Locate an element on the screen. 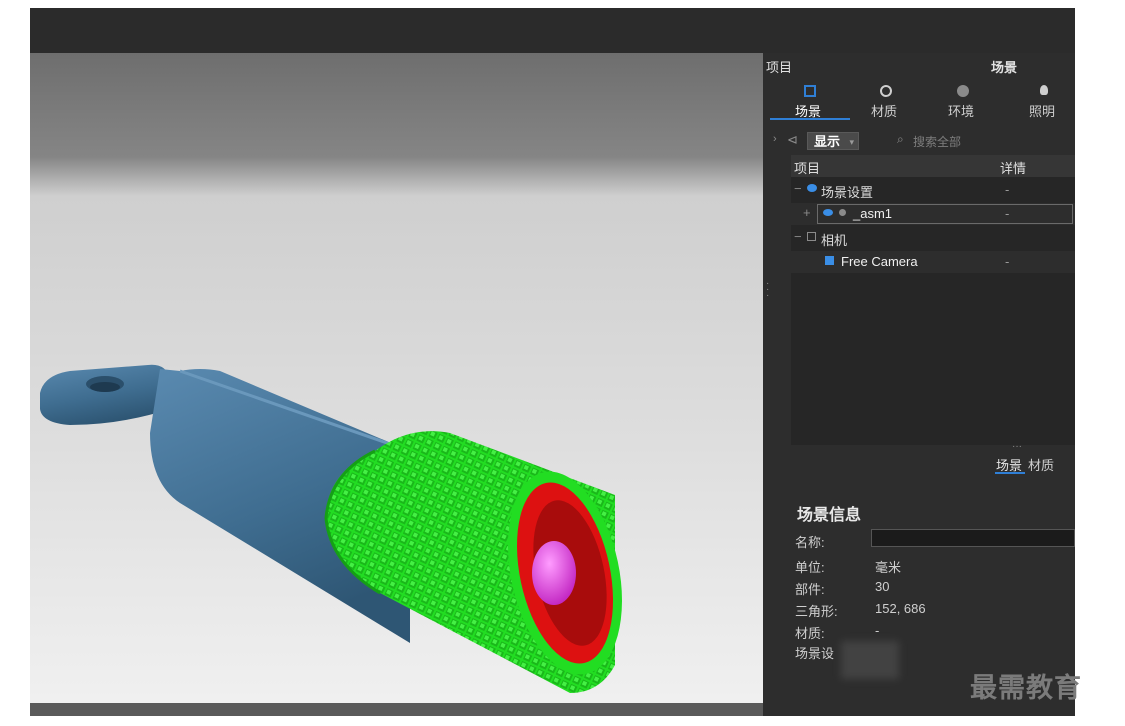 The height and width of the screenshot is (726, 1125). parts-label: 部件: is located at coordinates (810, 589).